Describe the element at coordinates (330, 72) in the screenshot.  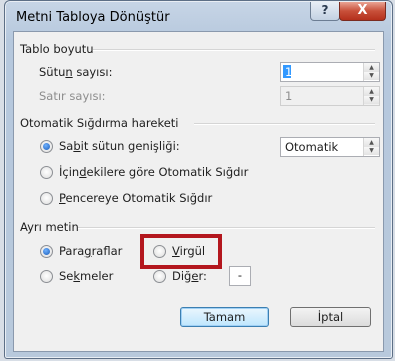
I see `columns-spinner: 1 ▲ ▼` at that location.